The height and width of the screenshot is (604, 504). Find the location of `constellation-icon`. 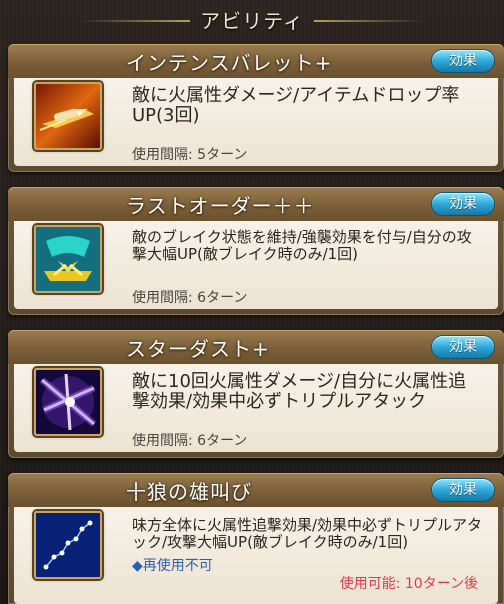

constellation-icon is located at coordinates (68, 545).